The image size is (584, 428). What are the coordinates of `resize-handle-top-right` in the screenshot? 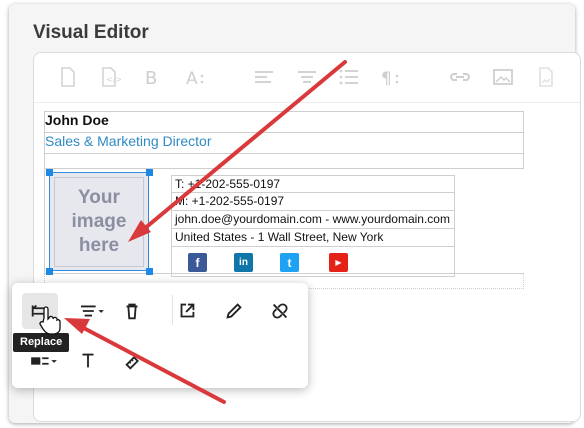 It's located at (149, 172).